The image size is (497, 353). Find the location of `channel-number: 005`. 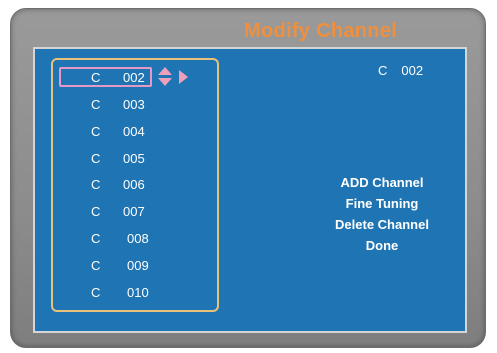

channel-number: 005 is located at coordinates (134, 158).